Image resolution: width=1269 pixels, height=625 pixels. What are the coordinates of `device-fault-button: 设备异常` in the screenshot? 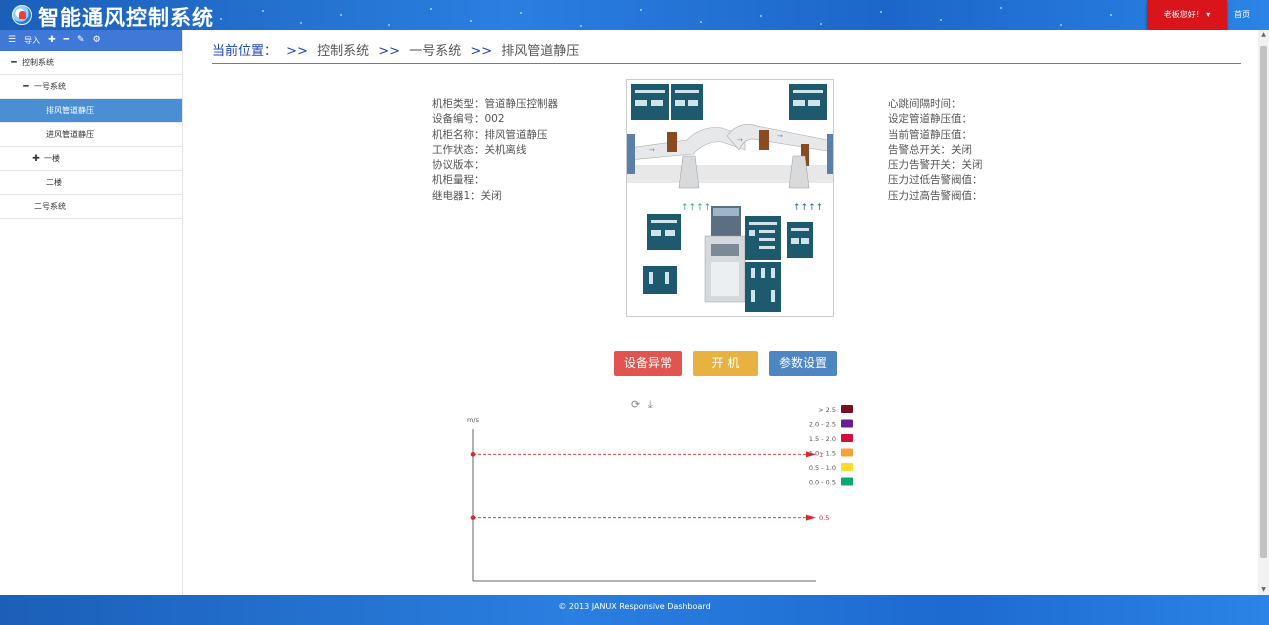 It's located at (648, 363).